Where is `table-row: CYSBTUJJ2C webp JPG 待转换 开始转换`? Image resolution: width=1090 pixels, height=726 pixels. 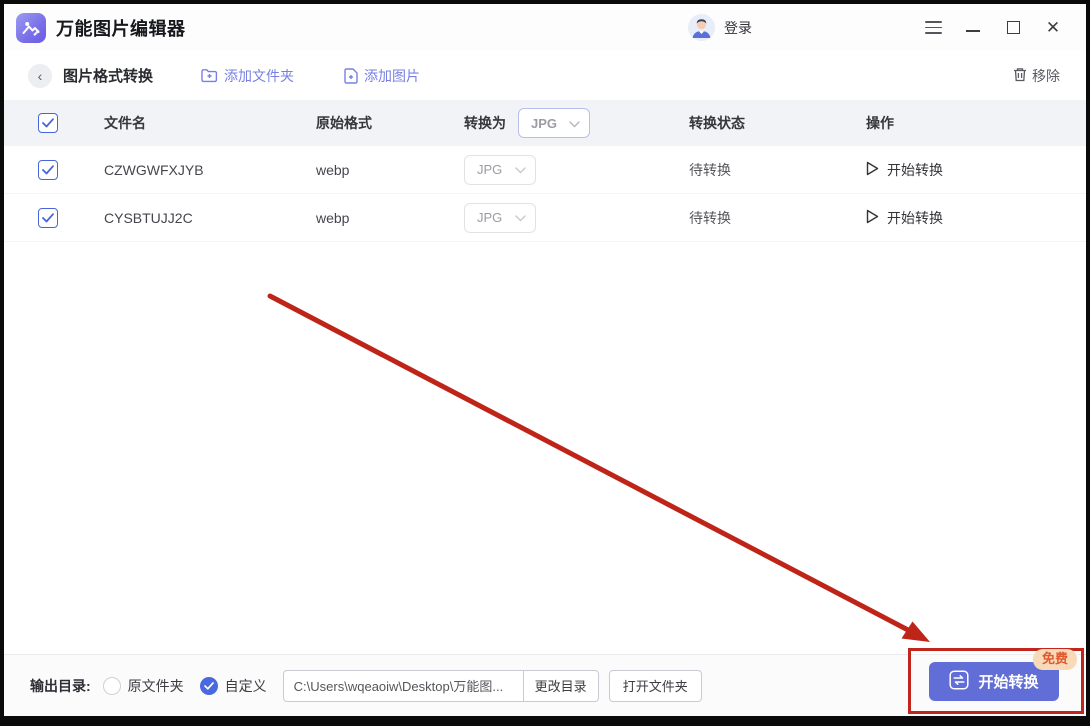
table-row: CYSBTUJJ2C webp JPG 待转换 开始转换 is located at coordinates (545, 218).